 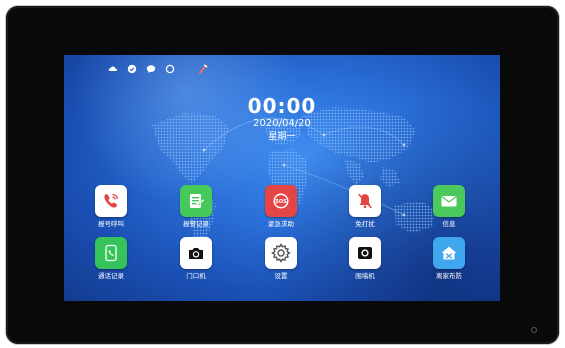 I want to click on app-label: 通话记录, so click(x=111, y=276).